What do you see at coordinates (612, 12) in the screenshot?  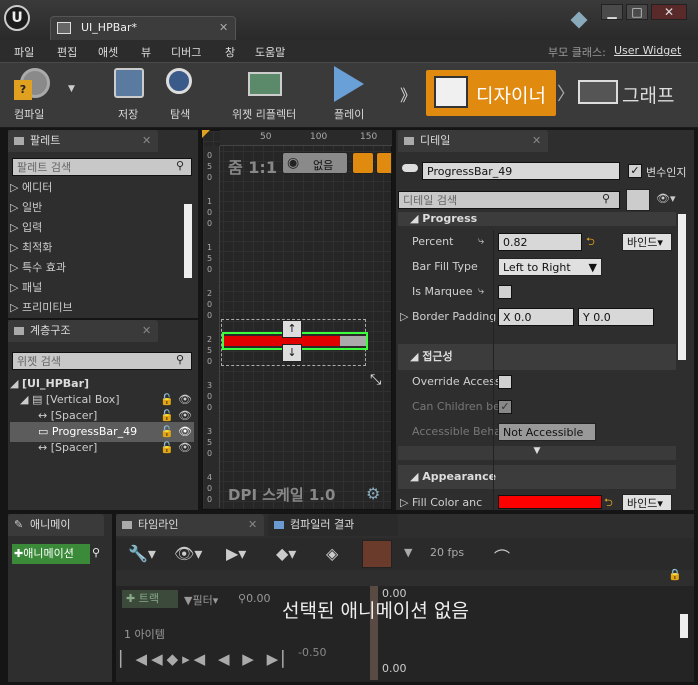 I see `minimize-button: ▁` at bounding box center [612, 12].